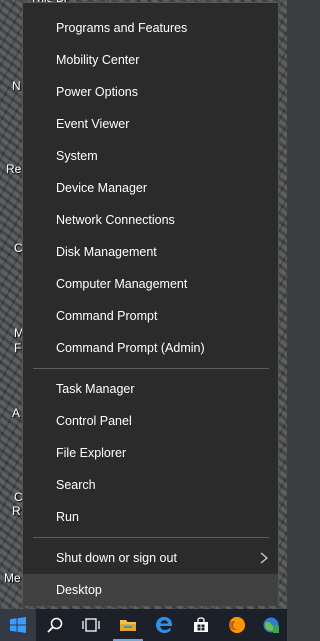 This screenshot has width=320, height=641. Describe the element at coordinates (18, 348) in the screenshot. I see `desktop-icon-label: F` at that location.